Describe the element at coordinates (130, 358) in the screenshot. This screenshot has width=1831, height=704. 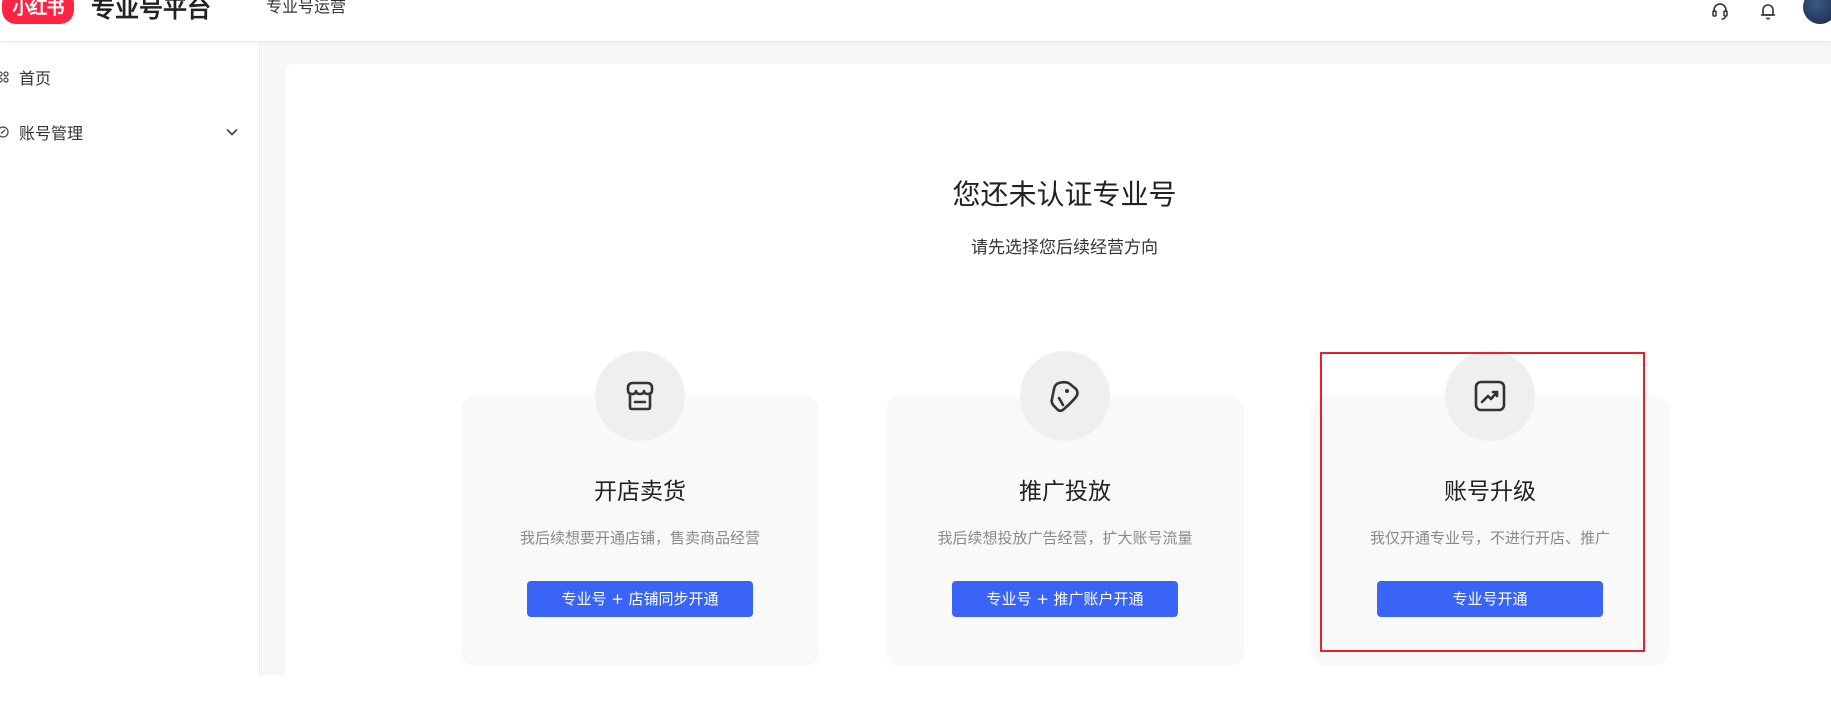
I see `sidebar: 首页 账号管理` at that location.